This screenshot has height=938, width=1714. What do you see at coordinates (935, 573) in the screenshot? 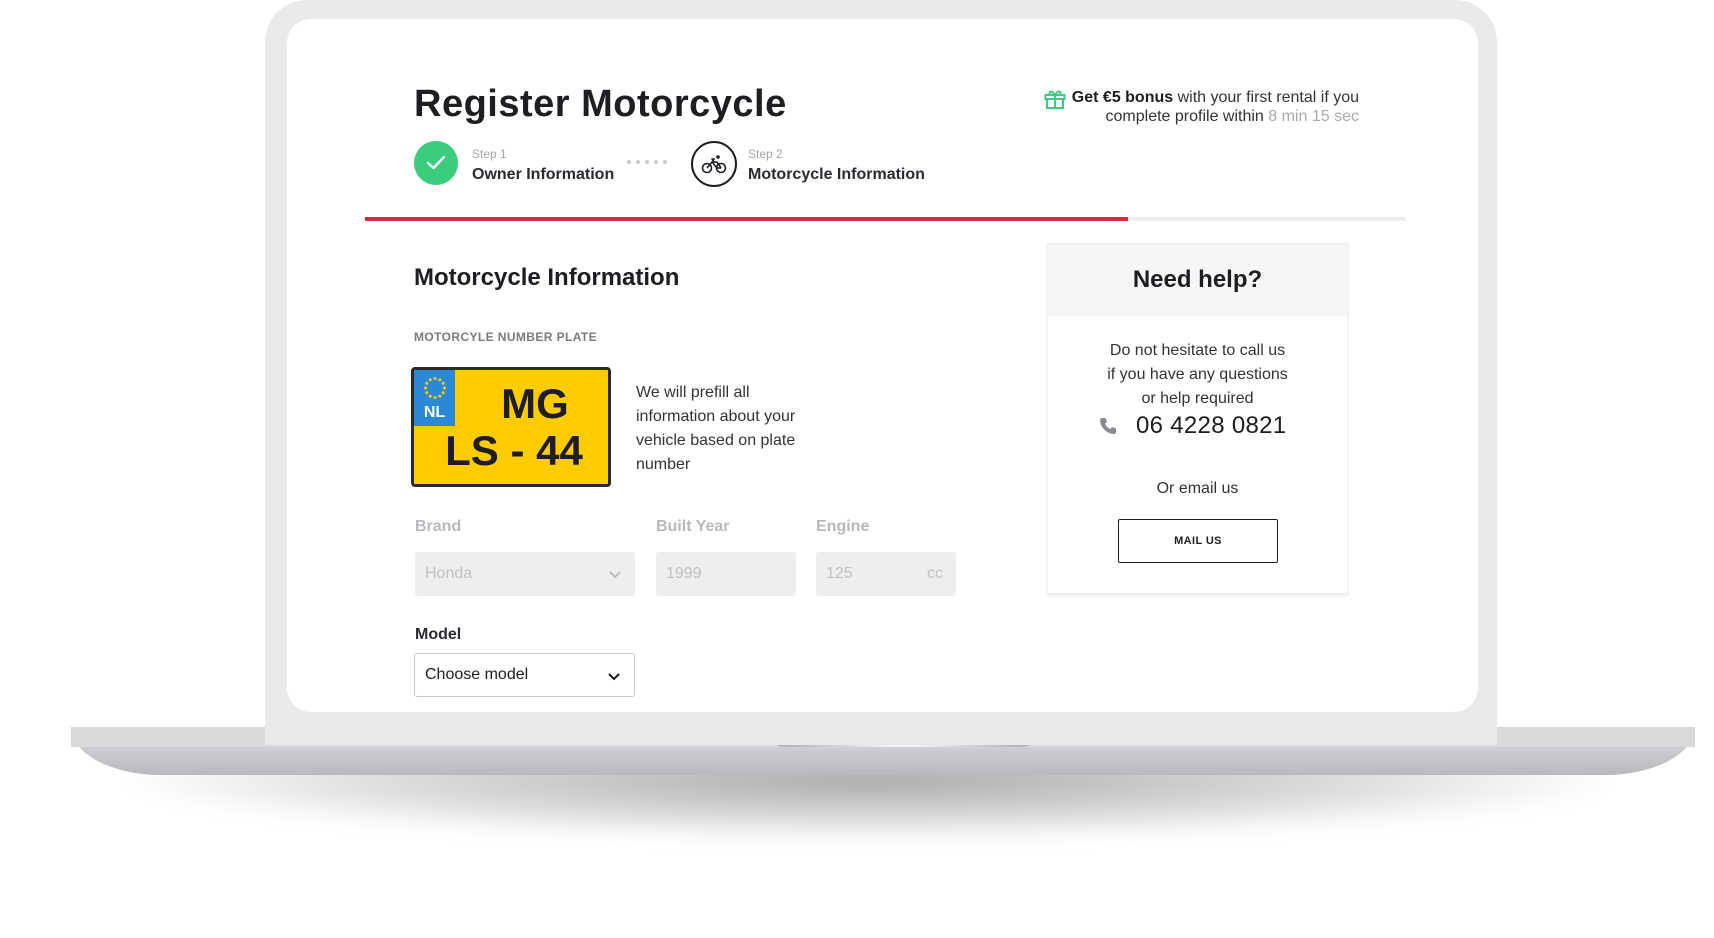
I see `engine-unit: cc` at bounding box center [935, 573].